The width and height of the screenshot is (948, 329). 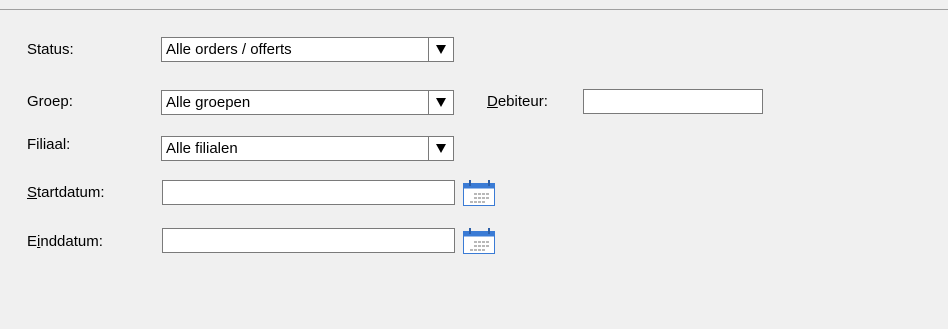 I want to click on status-dropdown-button, so click(x=440, y=49).